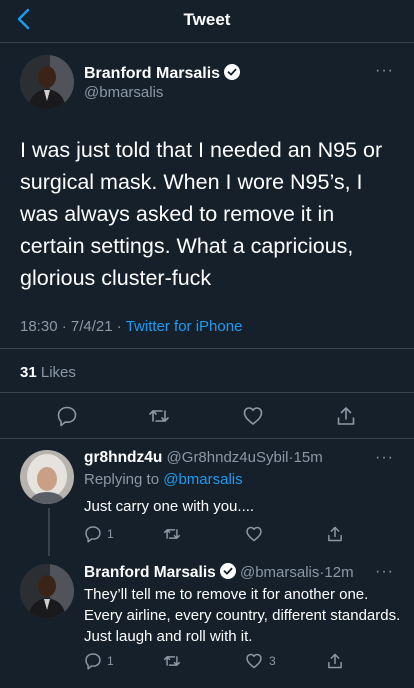 This screenshot has width=414, height=688. Describe the element at coordinates (228, 457) in the screenshot. I see `reply-author-handle: @Gr8hndz4uSybil` at that location.